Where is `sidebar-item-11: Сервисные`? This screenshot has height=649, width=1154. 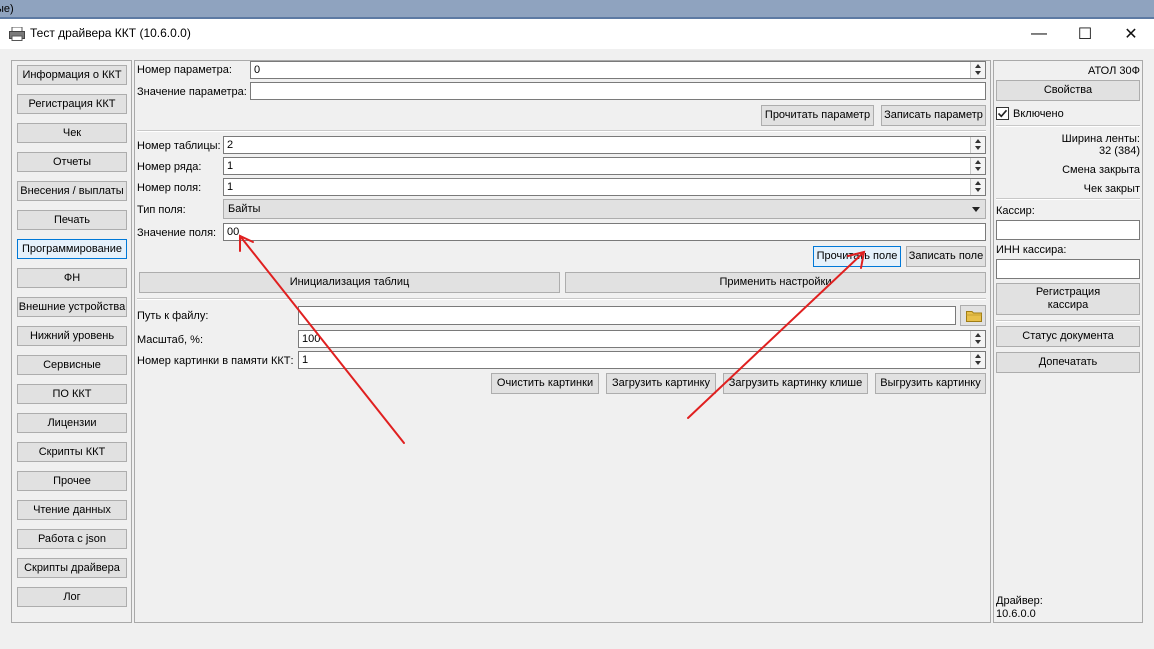 sidebar-item-11: Сервисные is located at coordinates (72, 365).